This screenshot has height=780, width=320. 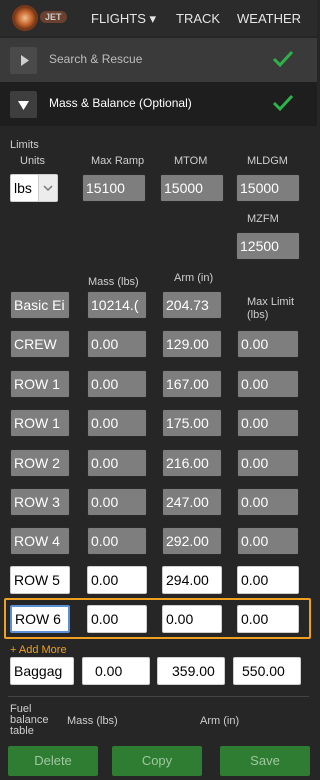 What do you see at coordinates (220, 721) in the screenshot?
I see `fuel-arm-header: Arm (in)` at bounding box center [220, 721].